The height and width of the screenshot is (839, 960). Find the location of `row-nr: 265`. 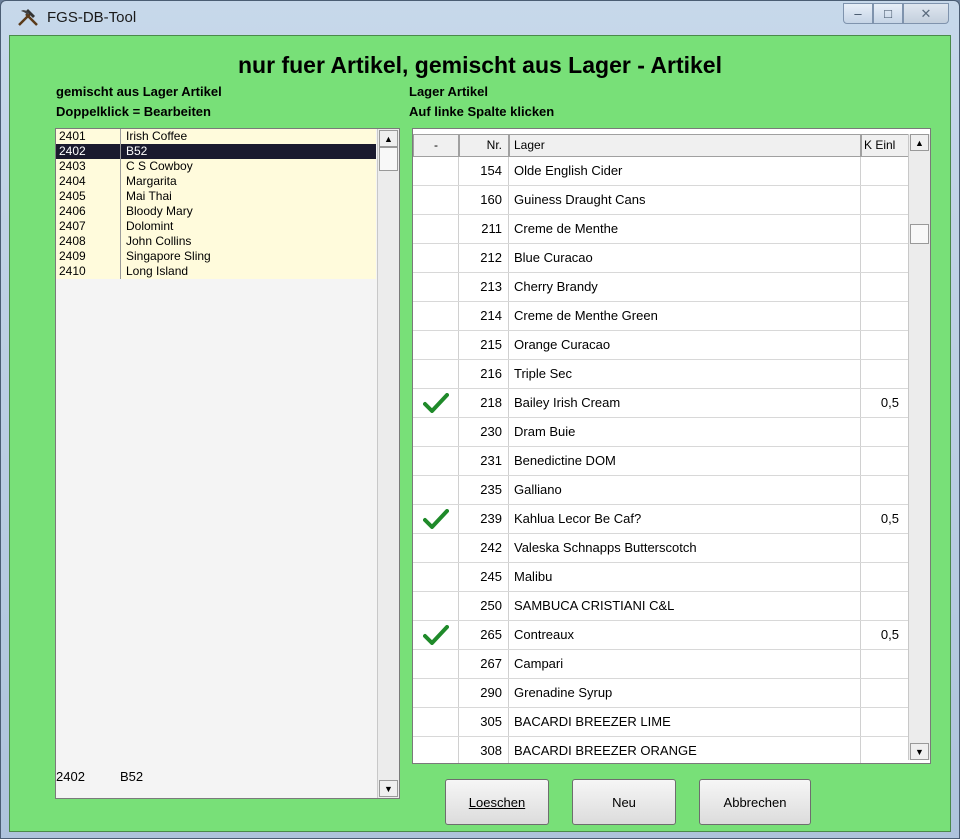

row-nr: 265 is located at coordinates (484, 635).